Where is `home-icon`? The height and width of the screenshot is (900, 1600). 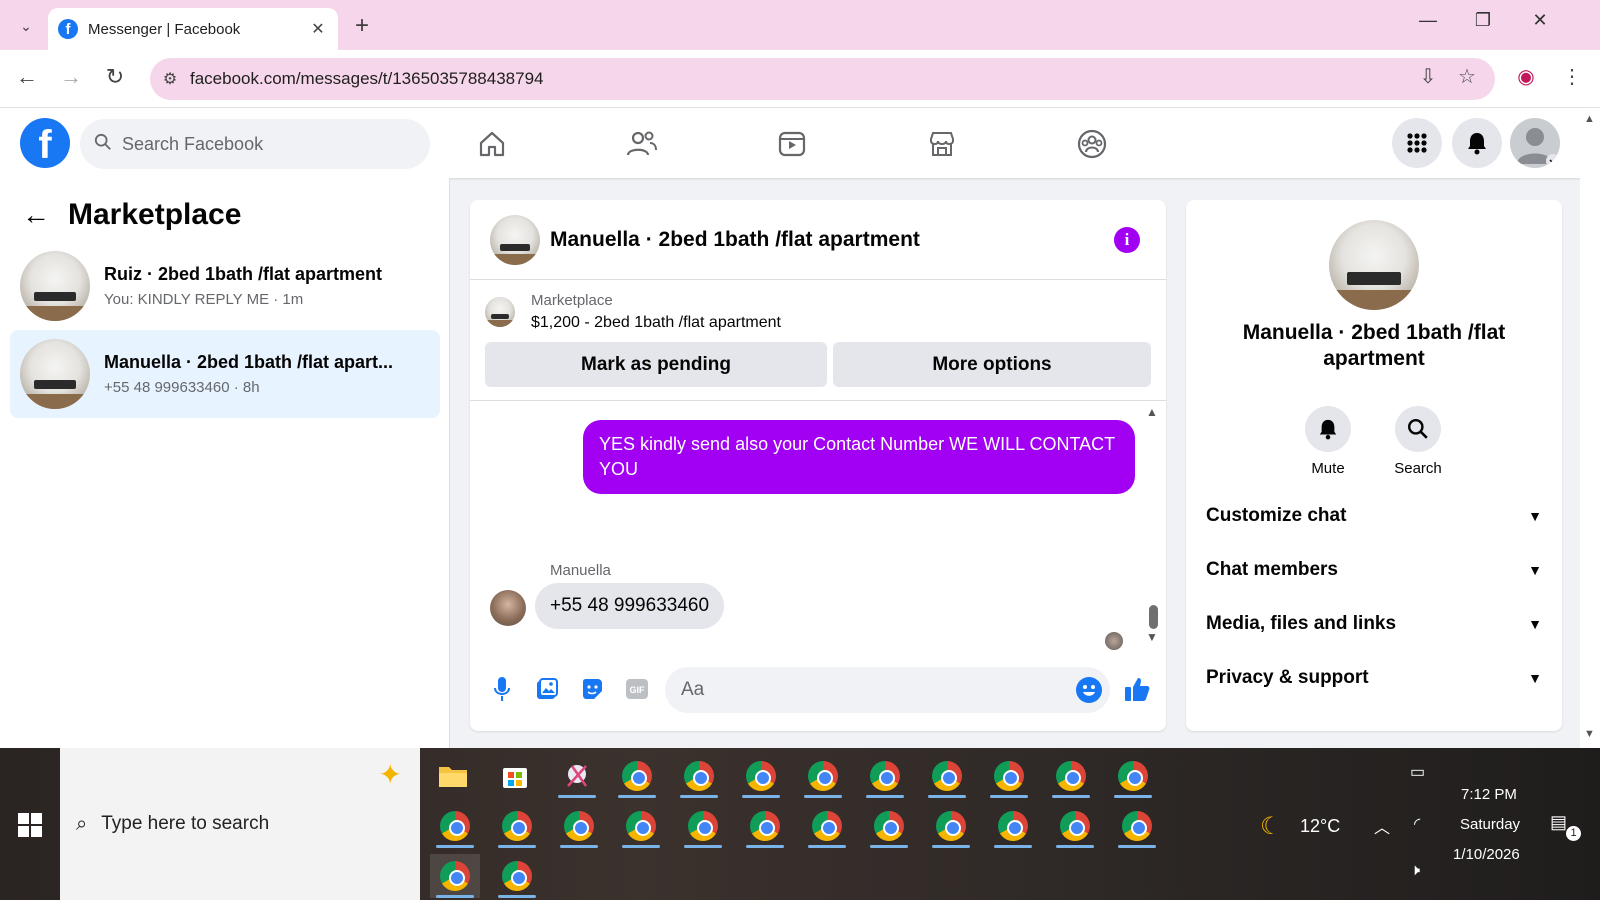
home-icon is located at coordinates (492, 144).